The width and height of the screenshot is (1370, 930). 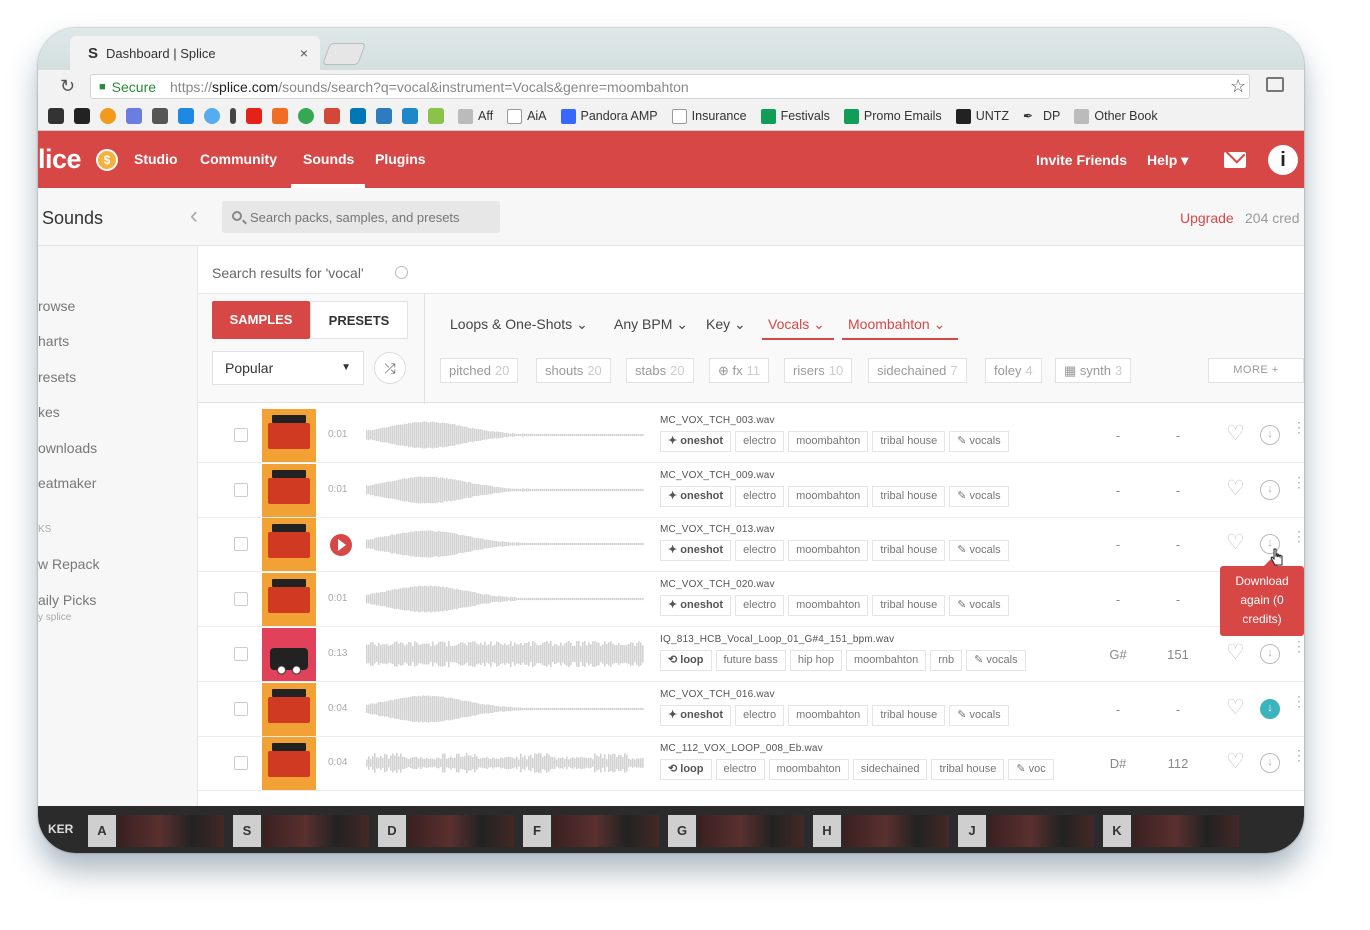 What do you see at coordinates (717, 475) in the screenshot?
I see `file-name: MC_VOX_TCH_009.wav` at bounding box center [717, 475].